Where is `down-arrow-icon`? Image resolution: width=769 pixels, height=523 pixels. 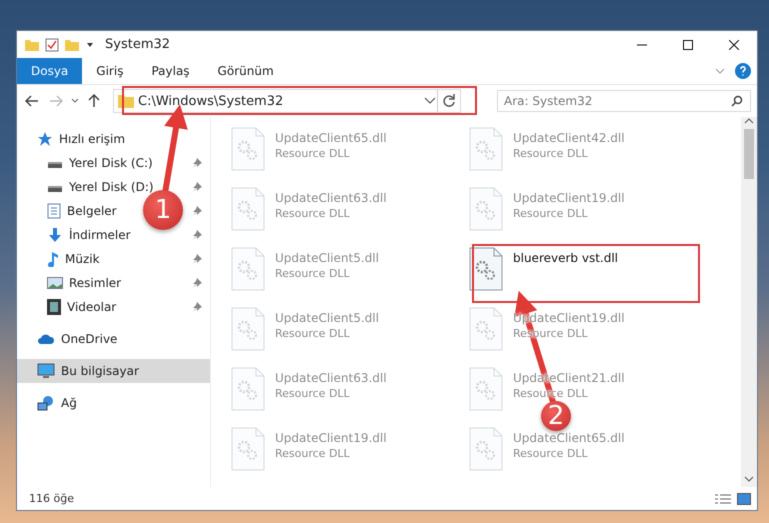
down-arrow-icon is located at coordinates (55, 235).